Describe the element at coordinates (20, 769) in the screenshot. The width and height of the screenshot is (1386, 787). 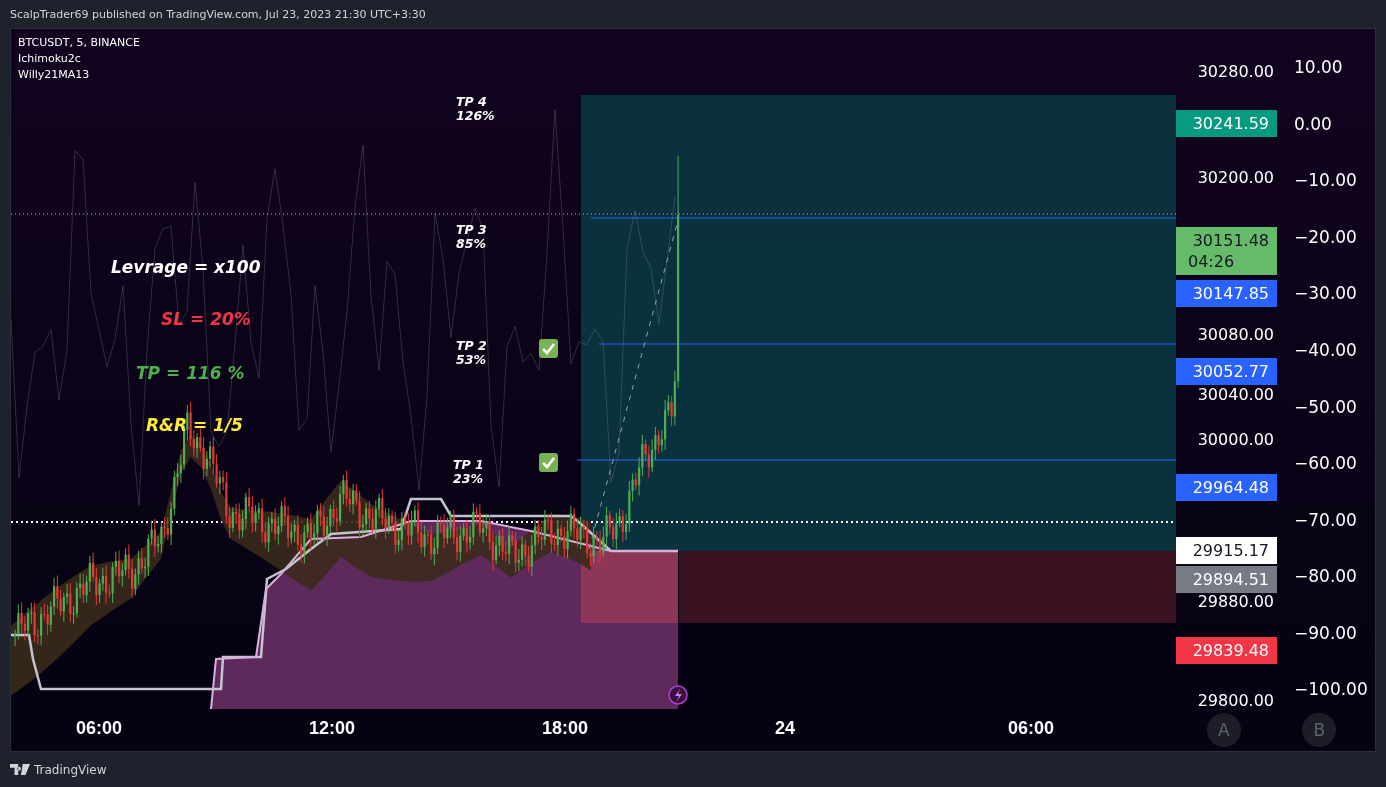
I see `tradingview-logo-icon` at that location.